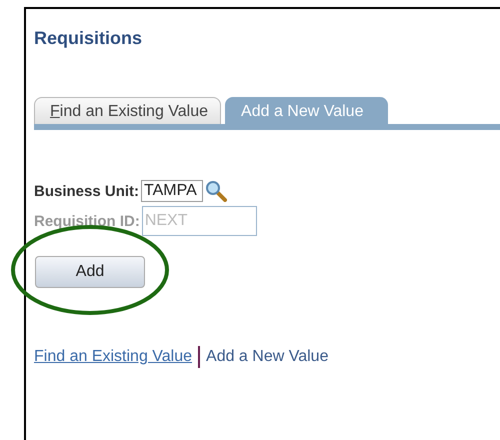 This screenshot has height=440, width=500. I want to click on page-title: Requisitions, so click(89, 38).